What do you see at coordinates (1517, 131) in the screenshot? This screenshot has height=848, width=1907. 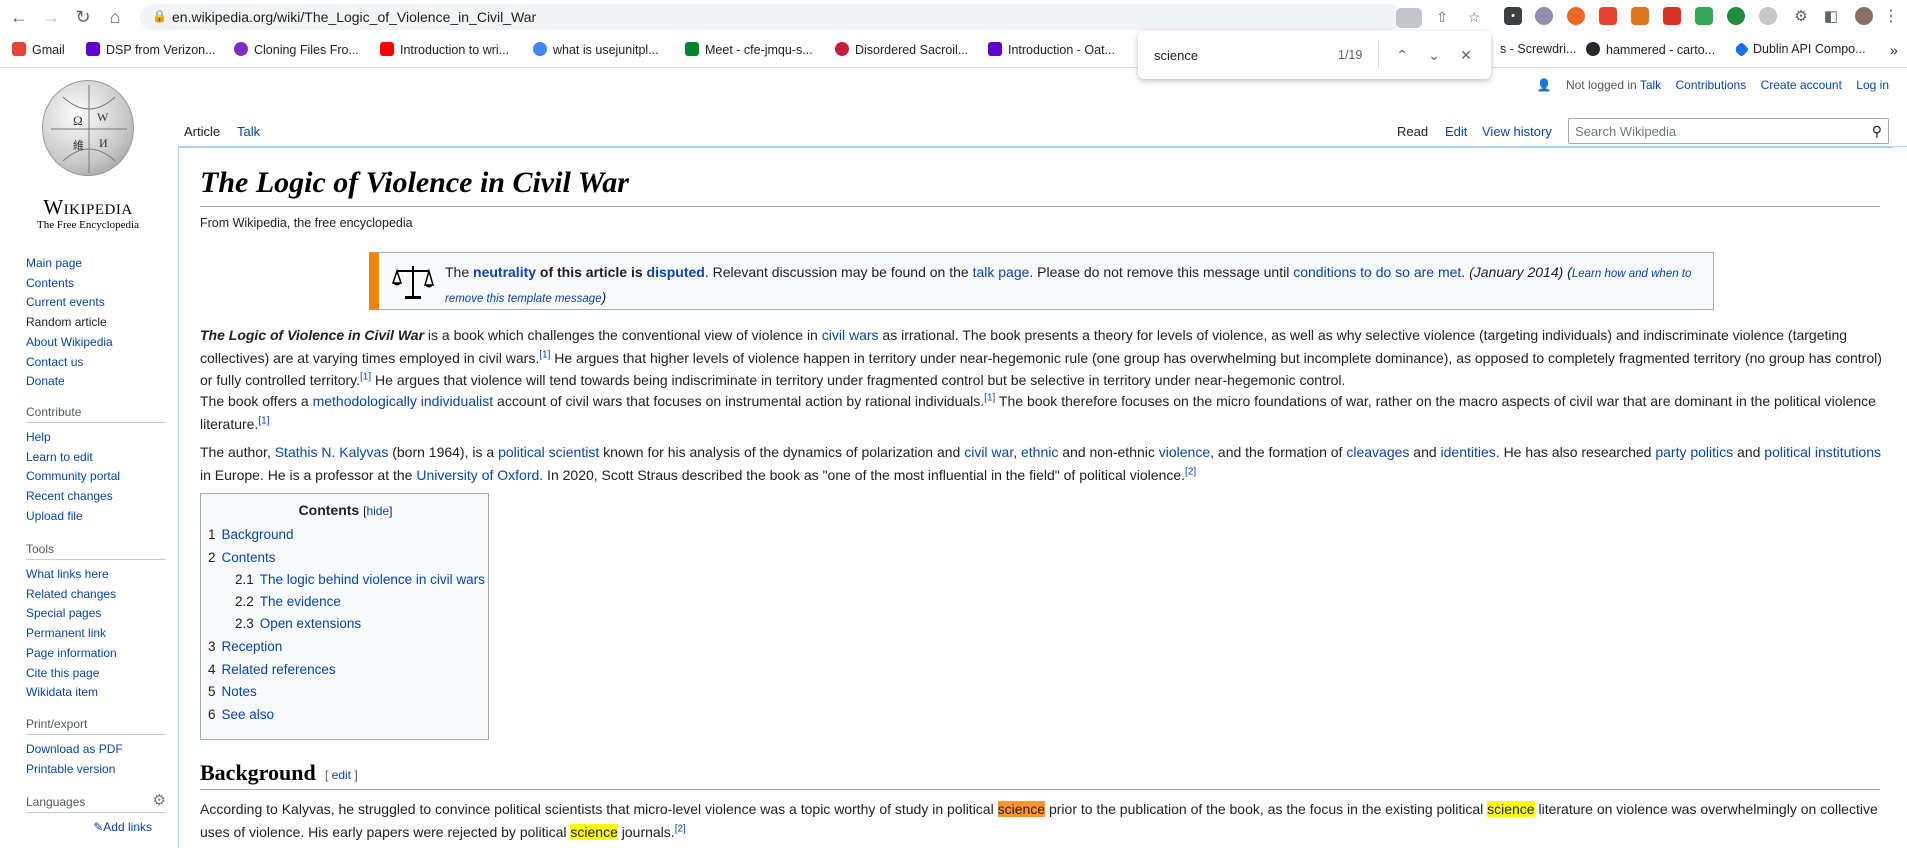 I see `tab-view-history: View history` at bounding box center [1517, 131].